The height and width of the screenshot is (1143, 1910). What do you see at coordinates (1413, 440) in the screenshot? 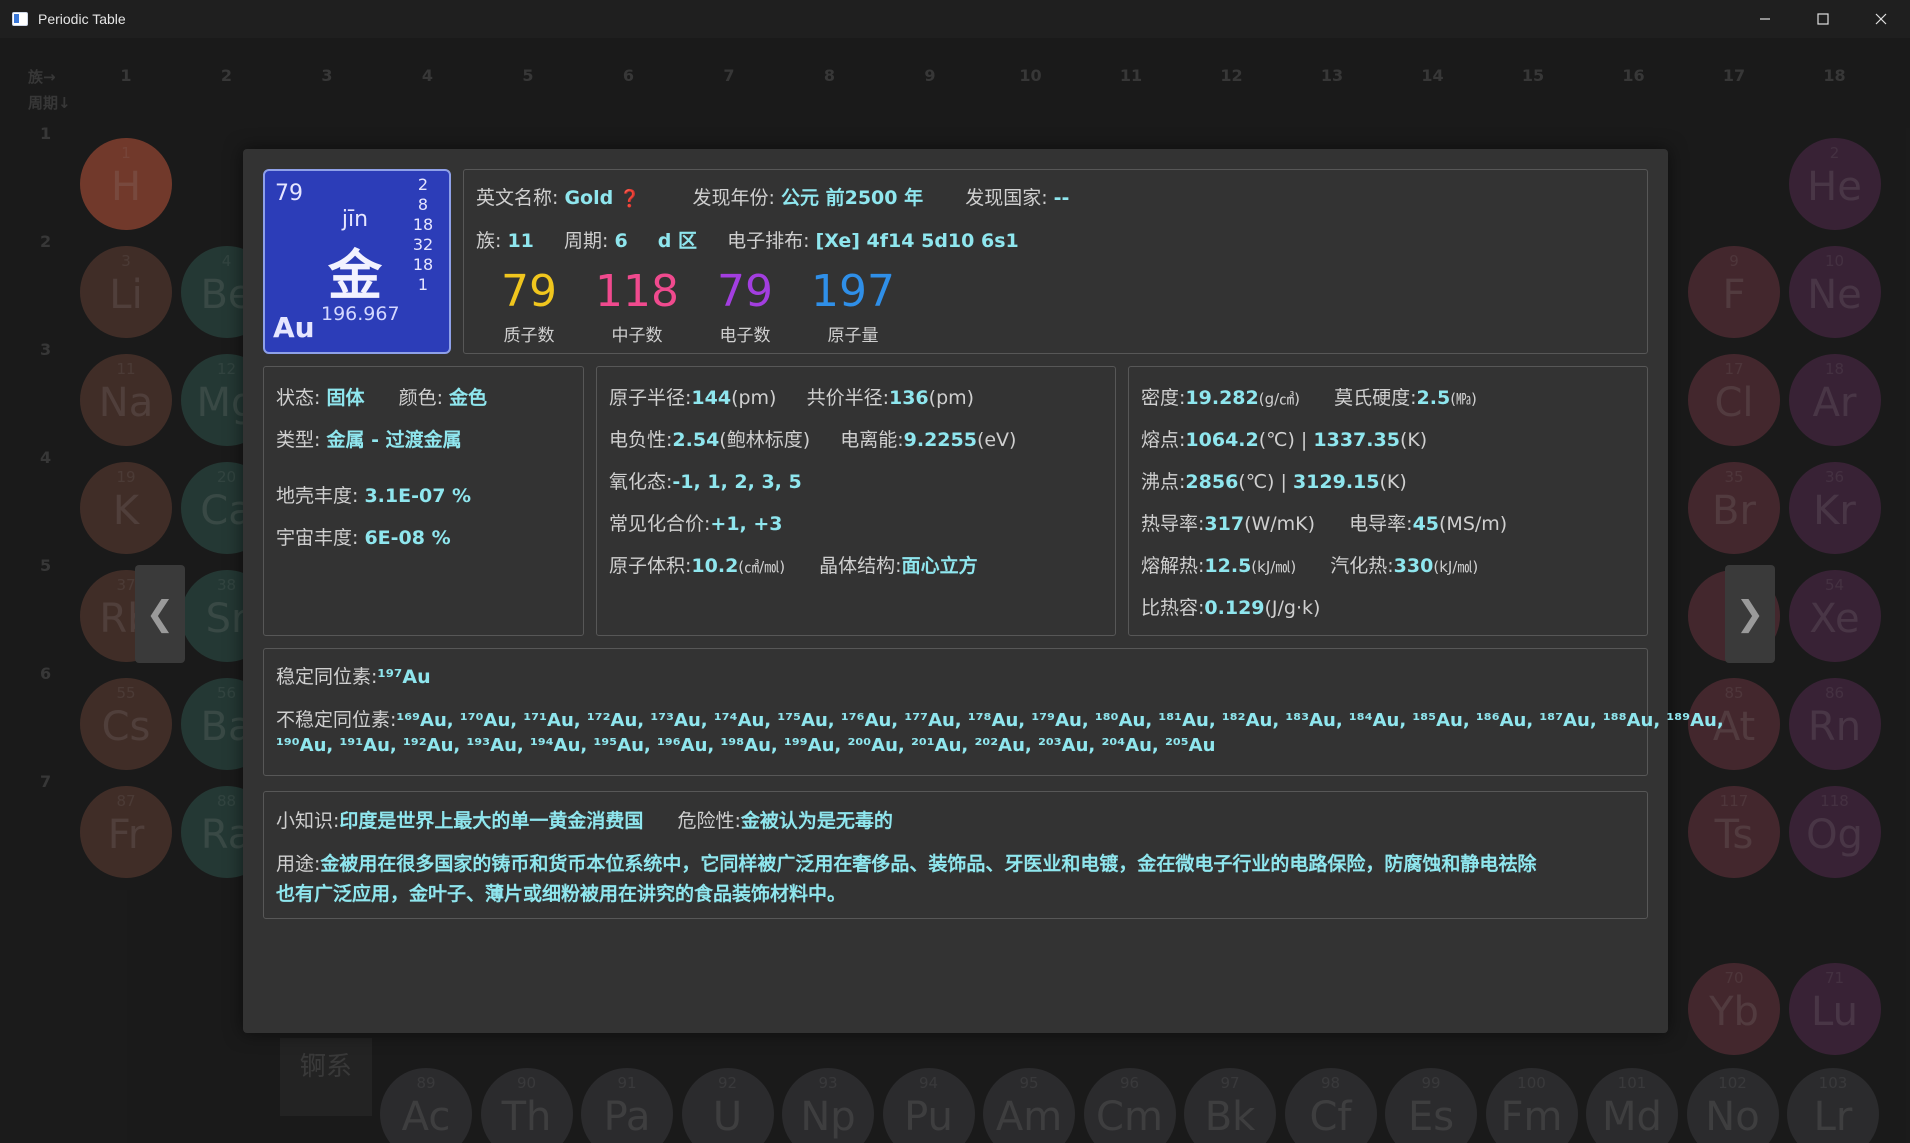
I see `melting-k-unit: (K)` at bounding box center [1413, 440].